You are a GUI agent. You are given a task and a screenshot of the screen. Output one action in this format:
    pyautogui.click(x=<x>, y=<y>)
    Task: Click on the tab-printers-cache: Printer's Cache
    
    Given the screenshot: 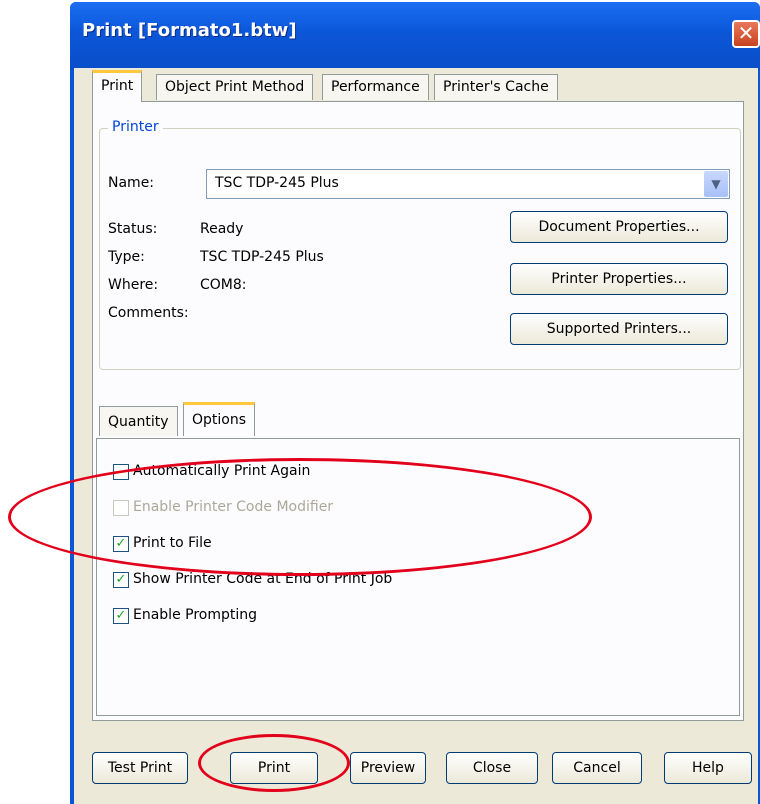 What is the action you would take?
    pyautogui.click(x=496, y=87)
    